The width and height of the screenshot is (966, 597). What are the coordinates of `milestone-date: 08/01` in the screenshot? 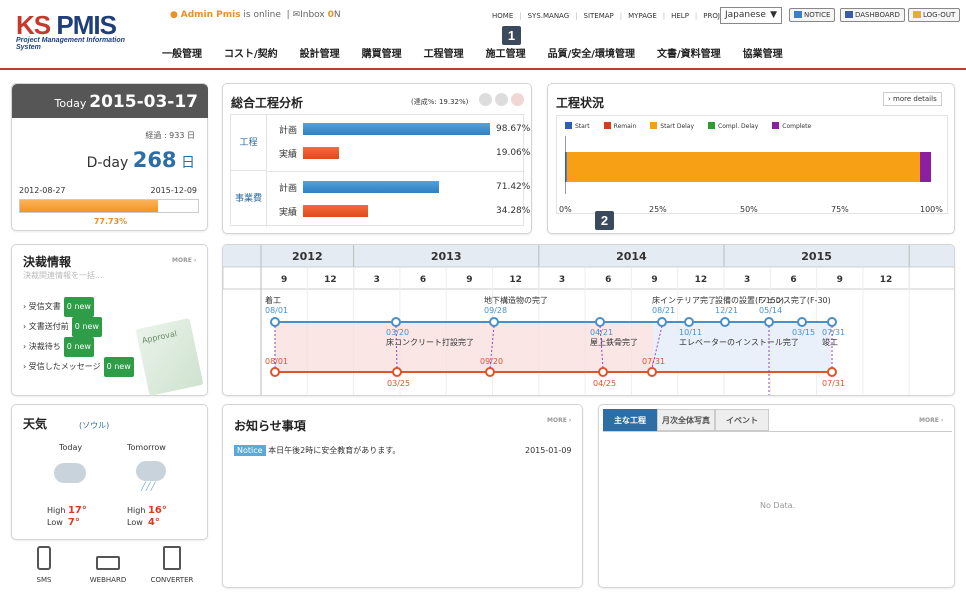 It's located at (276, 310).